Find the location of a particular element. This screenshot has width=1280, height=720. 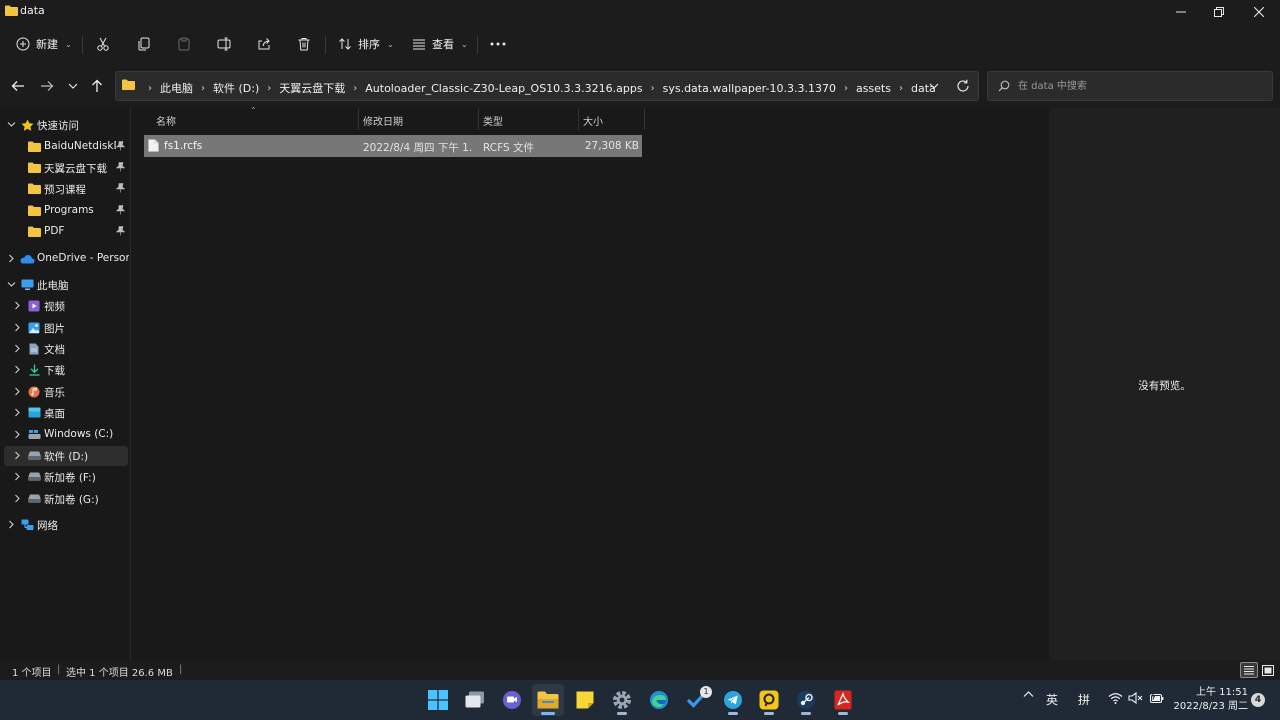

sidebar-item-programs: Programs is located at coordinates (64, 211).